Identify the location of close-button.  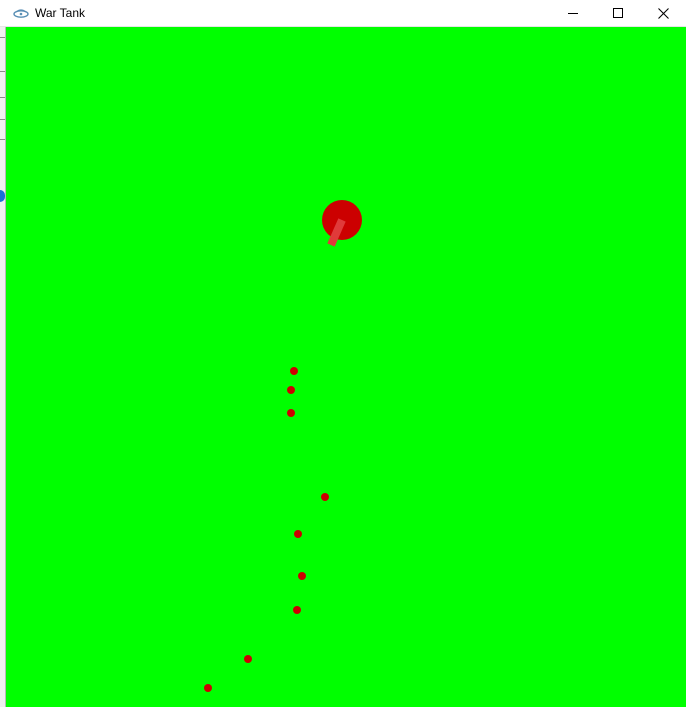
(663, 13).